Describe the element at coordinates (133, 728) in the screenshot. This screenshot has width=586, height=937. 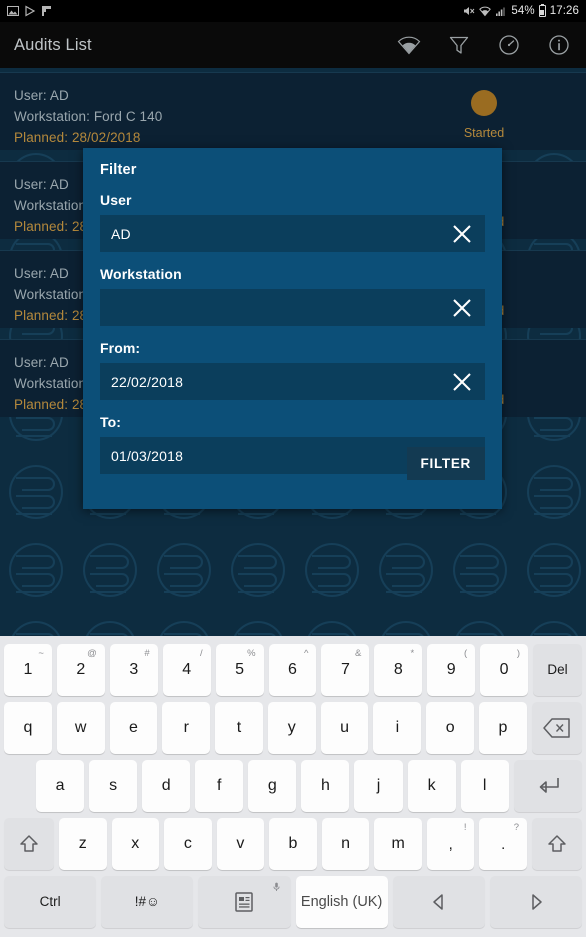
I see `key-e: e` at that location.